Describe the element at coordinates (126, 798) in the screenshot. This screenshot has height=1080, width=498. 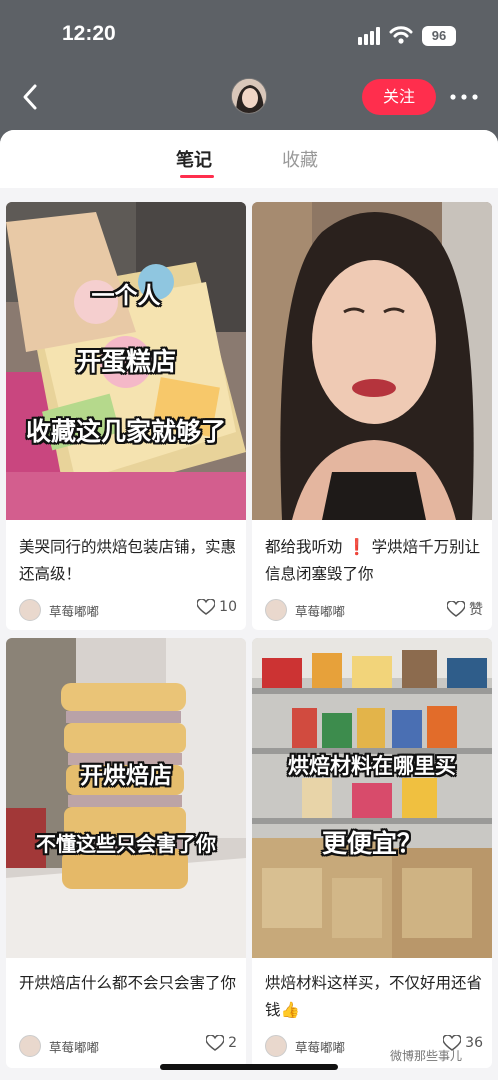
I see `note-cover-image: 开烘焙店 不懂这些只会害了你` at that location.